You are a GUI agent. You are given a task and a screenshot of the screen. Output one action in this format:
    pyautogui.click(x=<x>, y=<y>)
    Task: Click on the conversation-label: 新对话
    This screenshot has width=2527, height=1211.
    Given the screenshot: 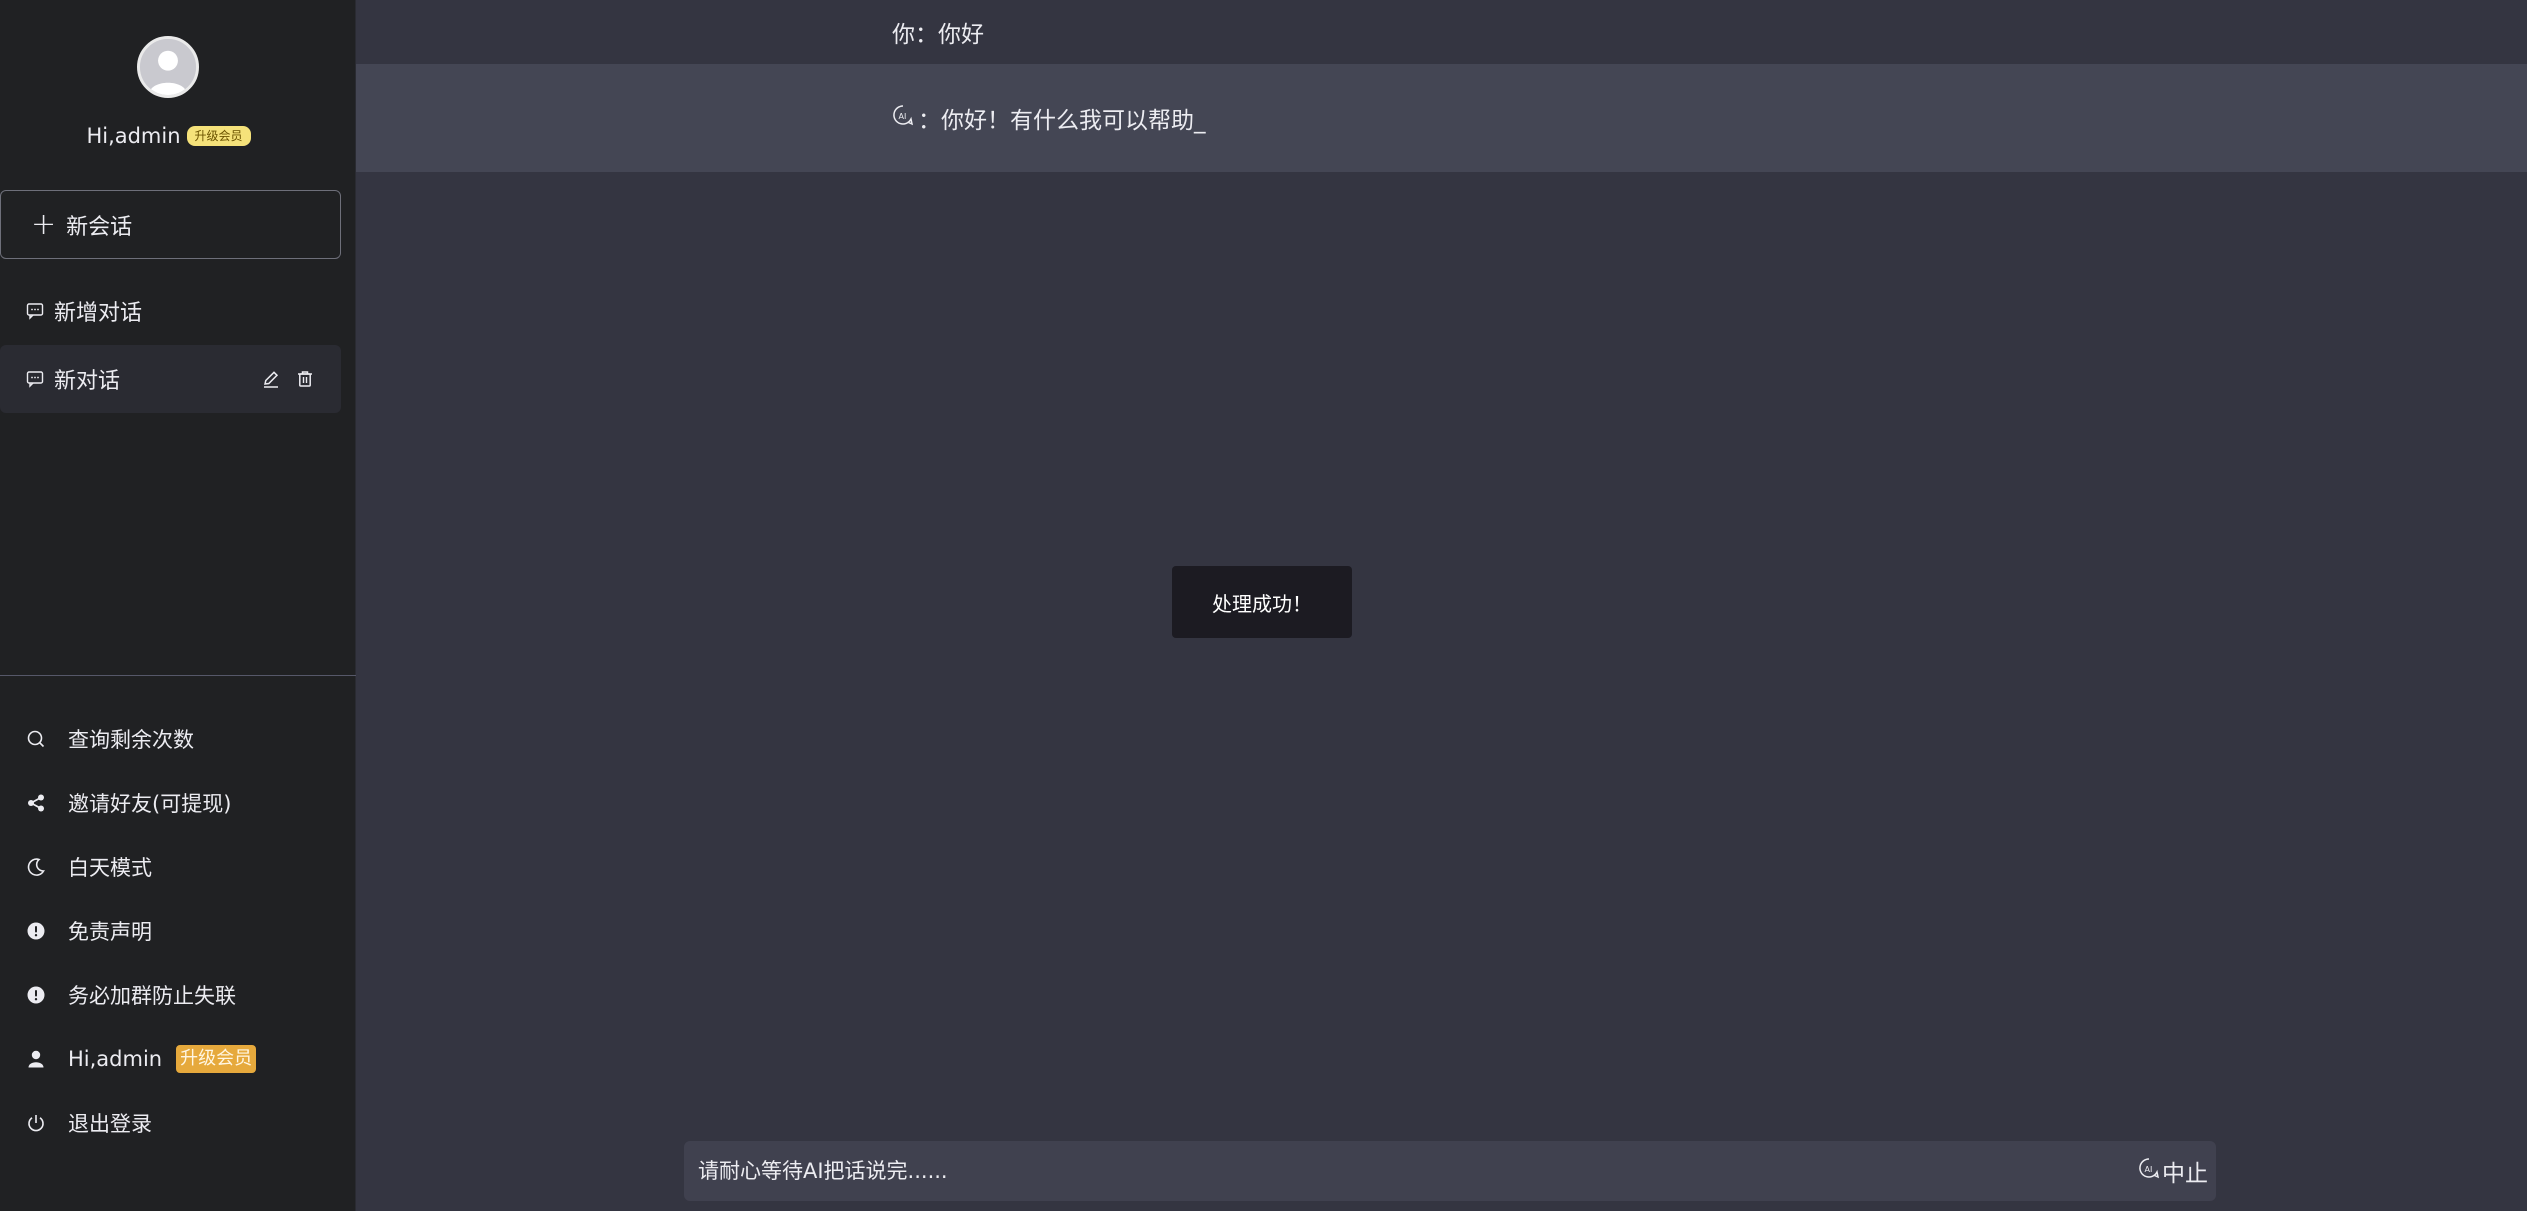 What is the action you would take?
    pyautogui.click(x=87, y=381)
    